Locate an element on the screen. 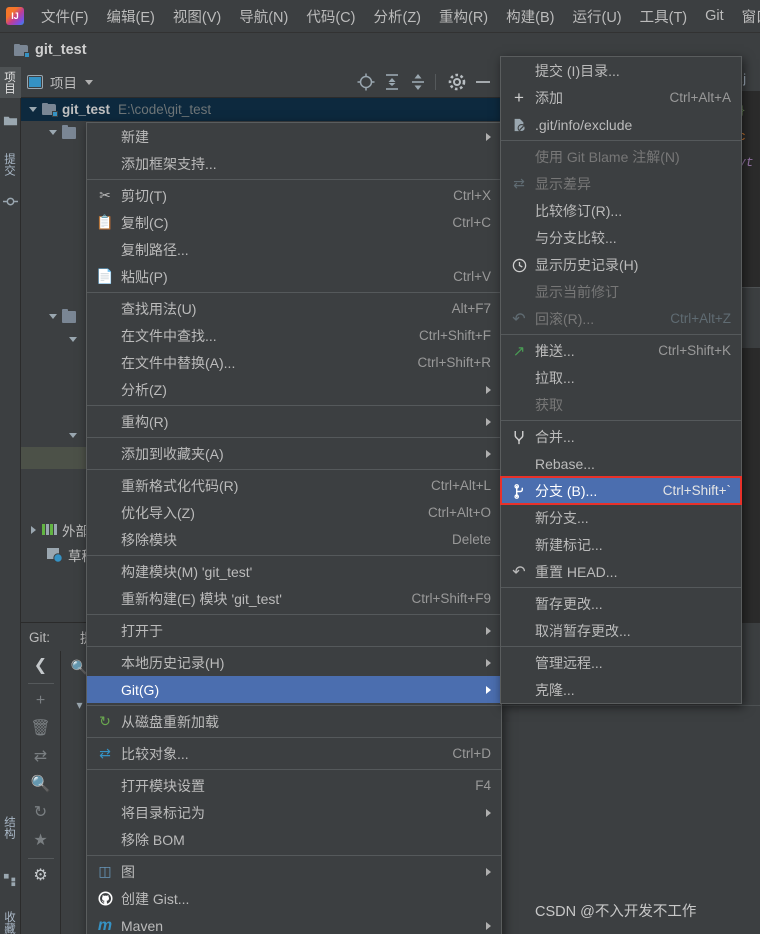  menu-item-build-module: 构建模块(M) 'git_test' is located at coordinates (294, 571).